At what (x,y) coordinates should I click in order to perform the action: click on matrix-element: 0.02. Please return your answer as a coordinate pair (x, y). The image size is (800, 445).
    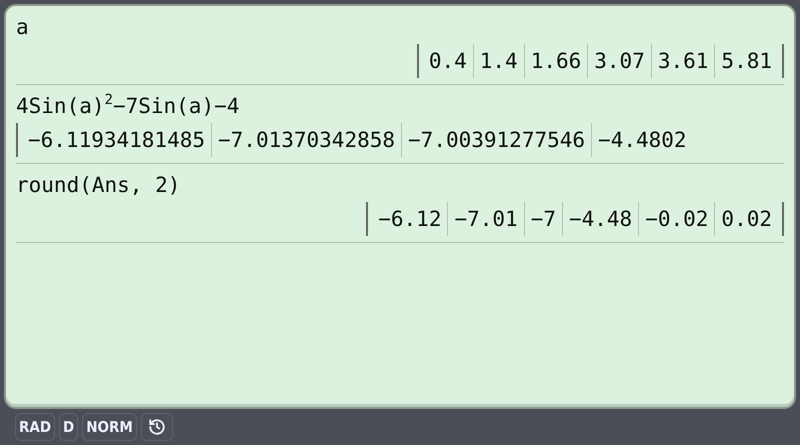
    Looking at the image, I should click on (746, 219).